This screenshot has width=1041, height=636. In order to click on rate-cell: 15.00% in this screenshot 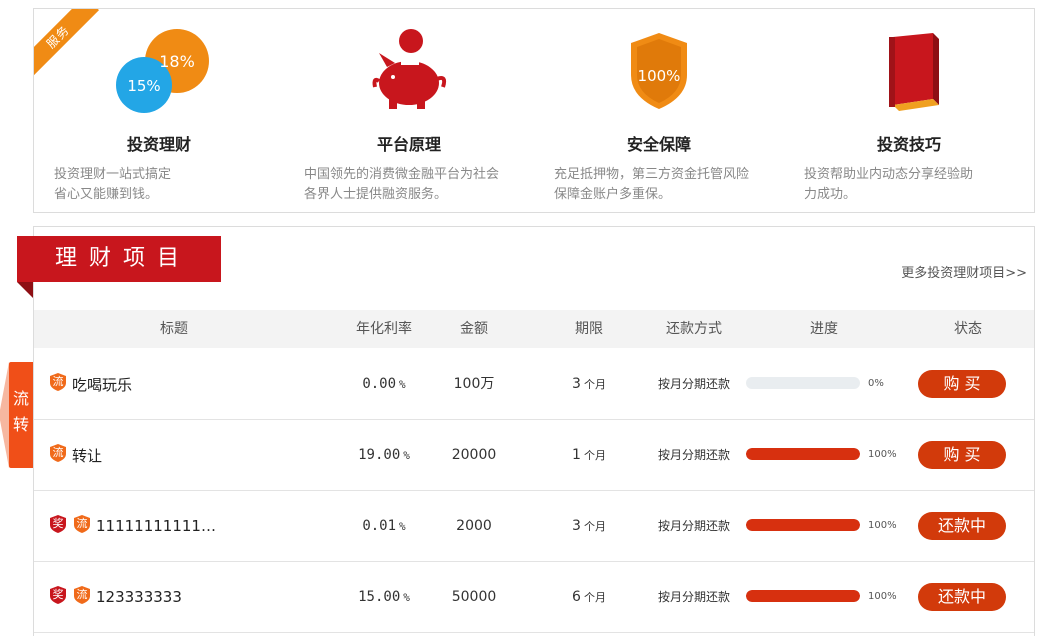, I will do `click(384, 597)`.